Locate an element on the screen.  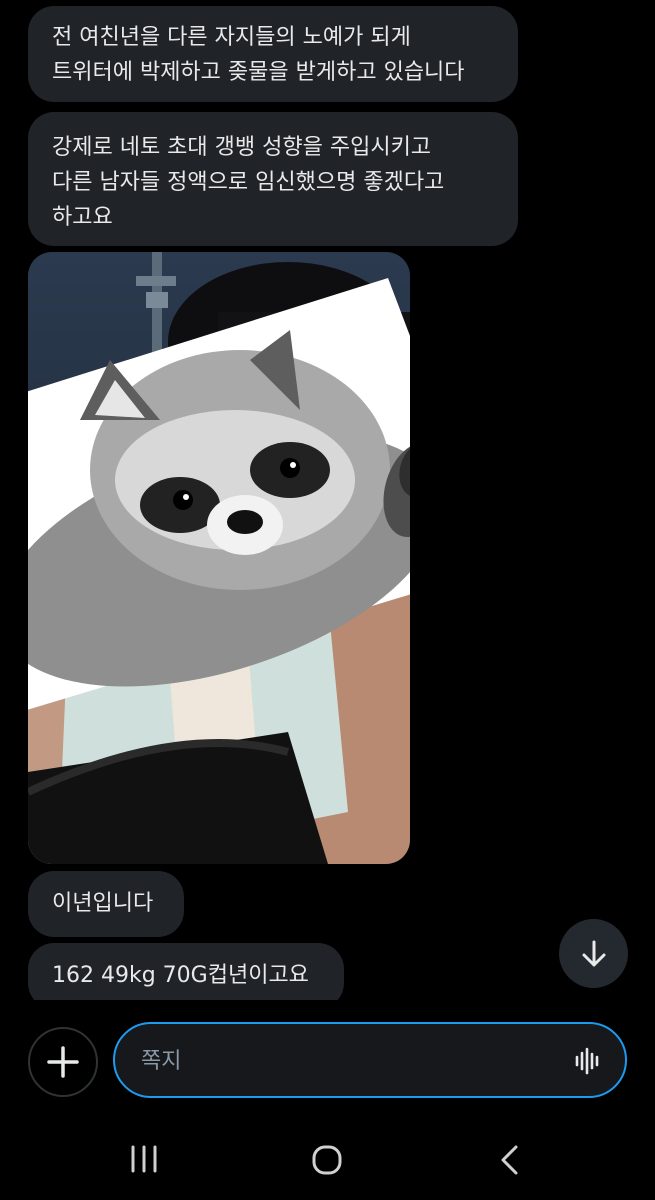
message-input is located at coordinates (351, 1061).